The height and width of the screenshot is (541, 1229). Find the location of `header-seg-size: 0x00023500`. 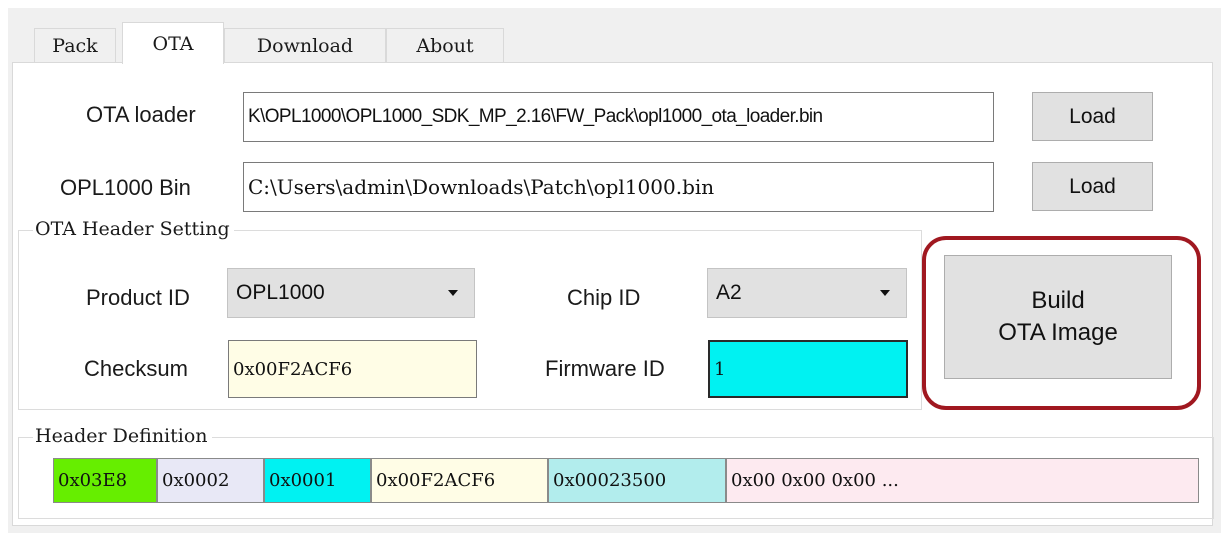

header-seg-size: 0x00023500 is located at coordinates (637, 480).